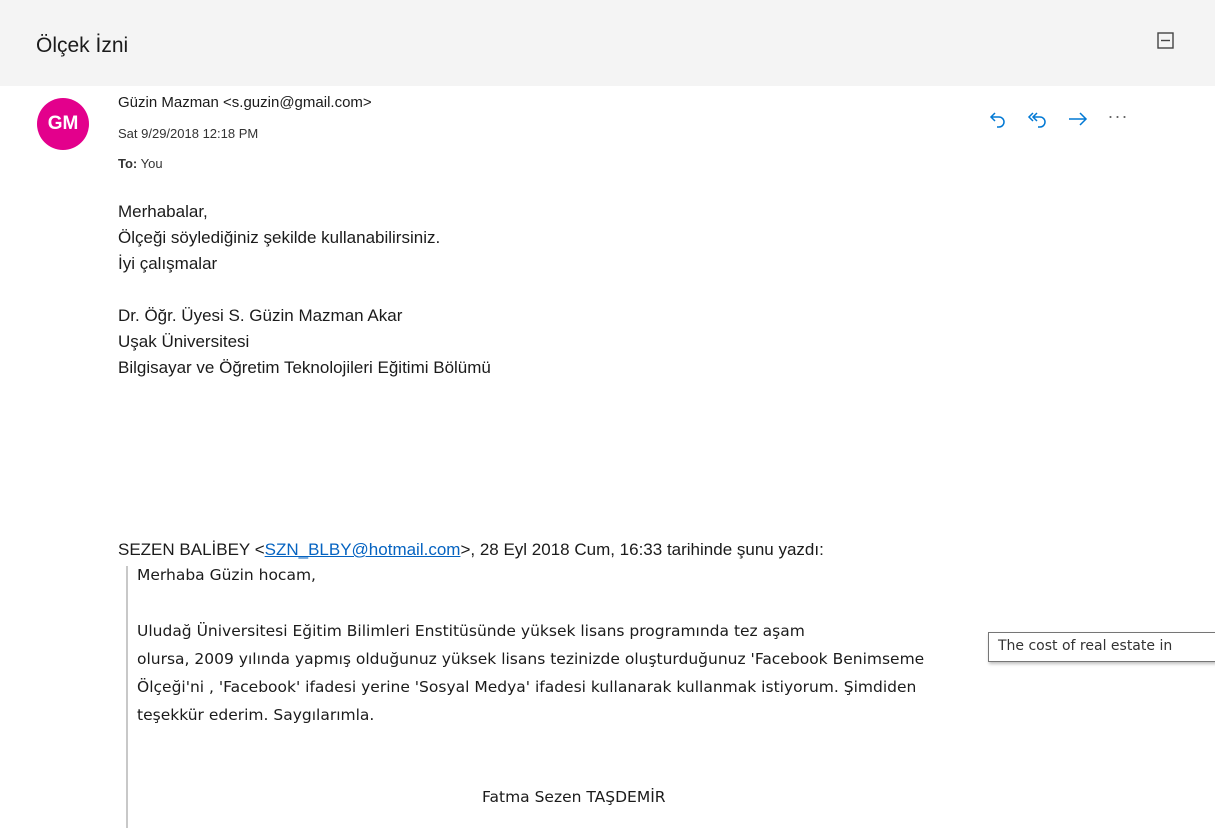 The image size is (1215, 828). I want to click on reply-all-icon, so click(1036, 120).